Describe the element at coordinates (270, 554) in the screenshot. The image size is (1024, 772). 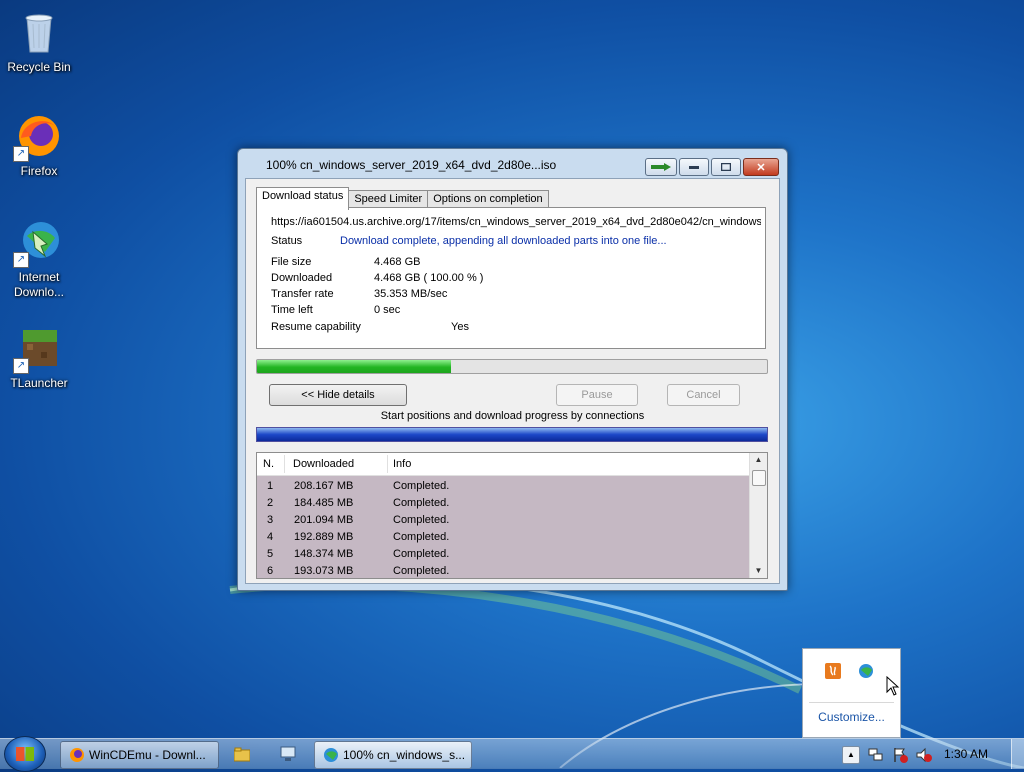
I see `cell-n: 5` at that location.